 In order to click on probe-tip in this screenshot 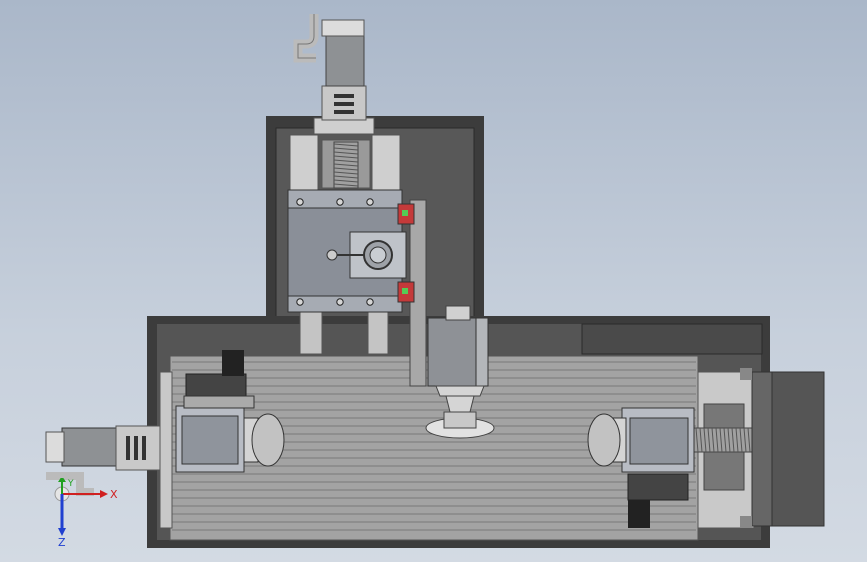, I will do `click(332, 255)`.